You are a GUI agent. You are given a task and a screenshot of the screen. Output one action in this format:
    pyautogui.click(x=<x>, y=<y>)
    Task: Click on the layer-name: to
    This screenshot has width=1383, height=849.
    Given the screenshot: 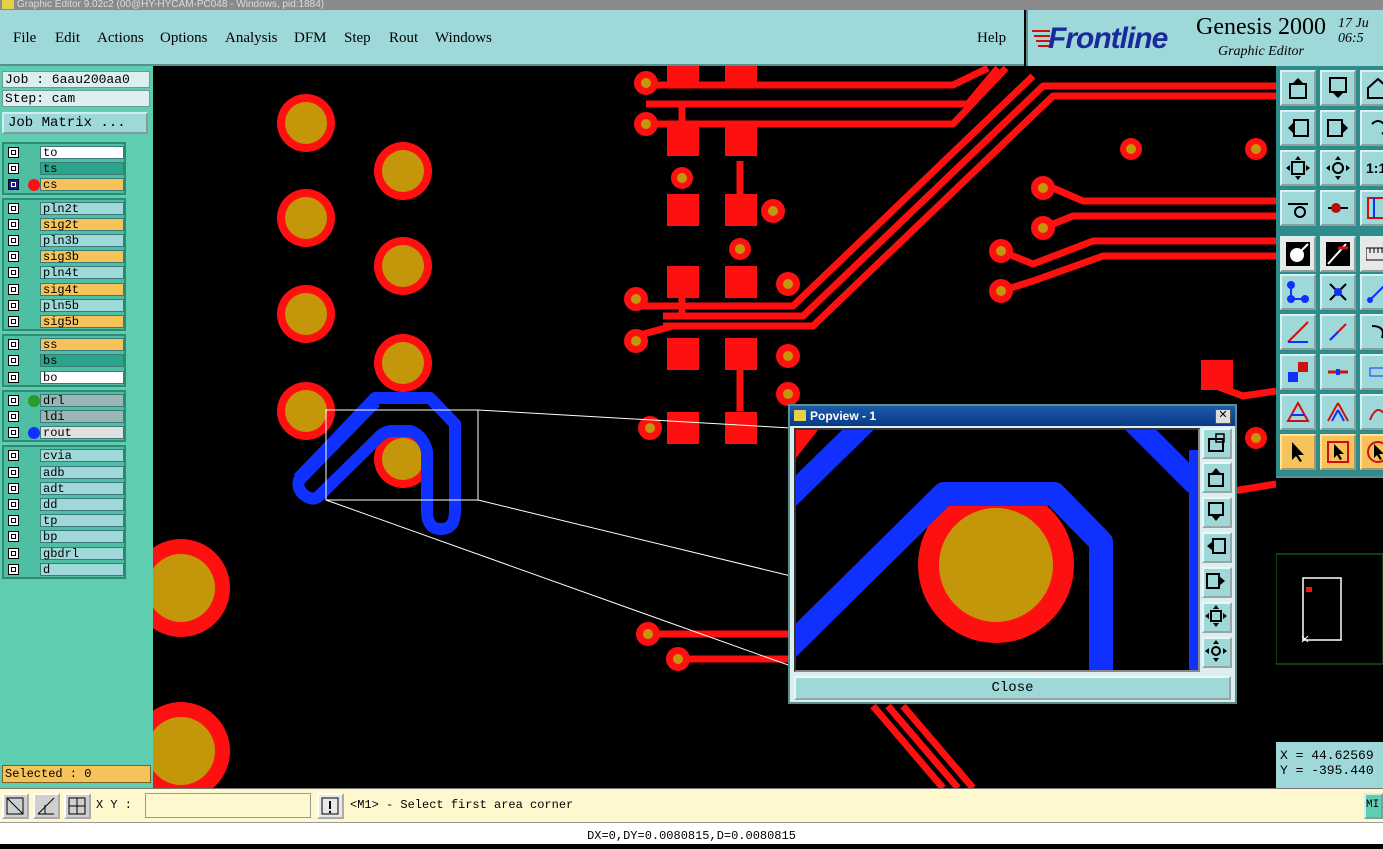 What is the action you would take?
    pyautogui.click(x=82, y=153)
    